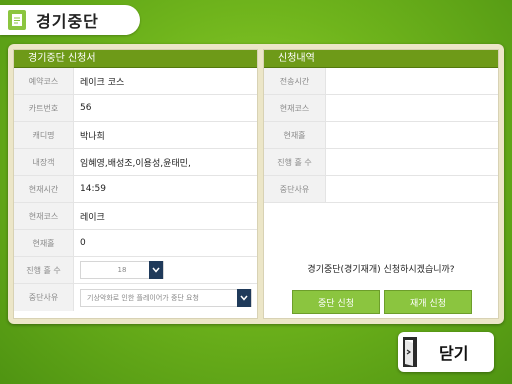 The image size is (512, 384). I want to click on page-title: 경기중단, so click(67, 21).